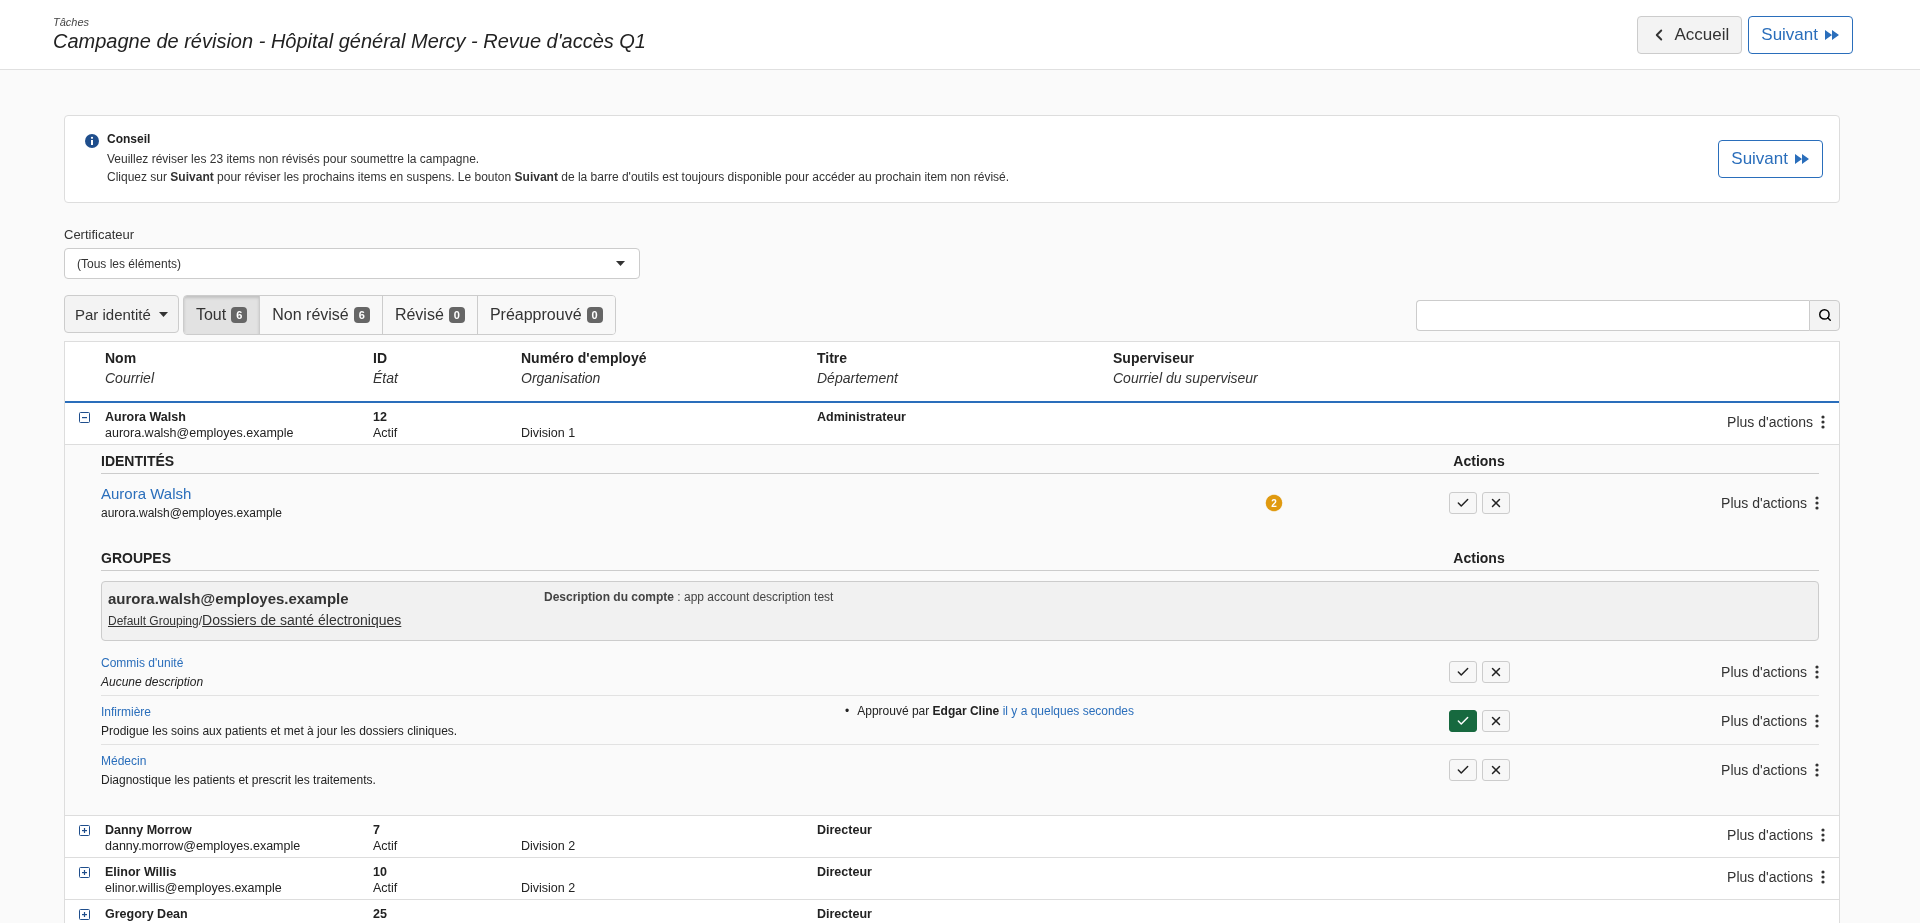  Describe the element at coordinates (149, 830) in the screenshot. I see `table-cell-text: Danny Morrow` at that location.